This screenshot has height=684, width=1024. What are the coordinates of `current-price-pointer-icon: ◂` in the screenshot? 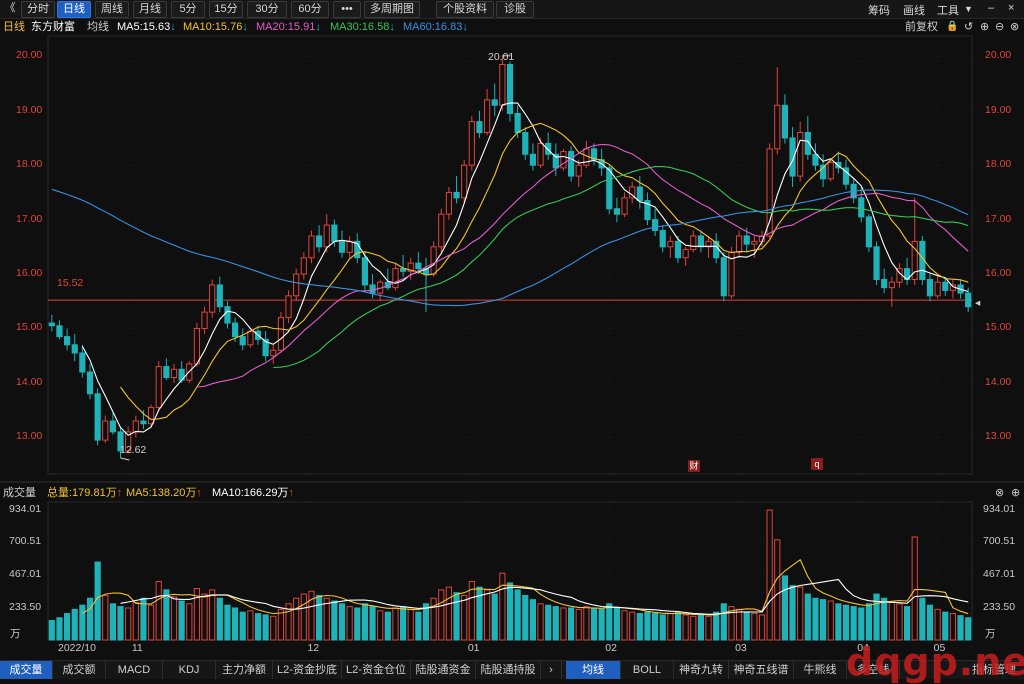 It's located at (978, 303).